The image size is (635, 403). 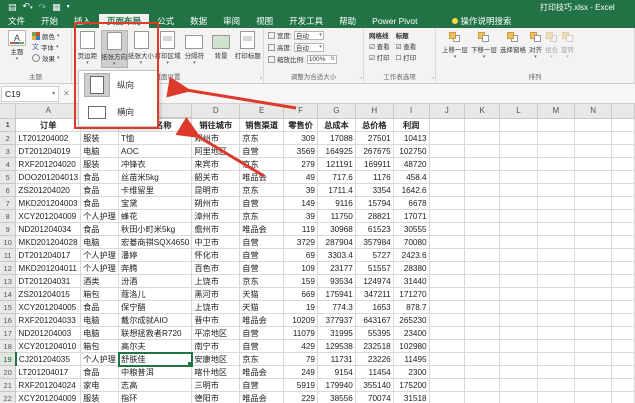 I want to click on cell-L12, so click(x=518, y=268).